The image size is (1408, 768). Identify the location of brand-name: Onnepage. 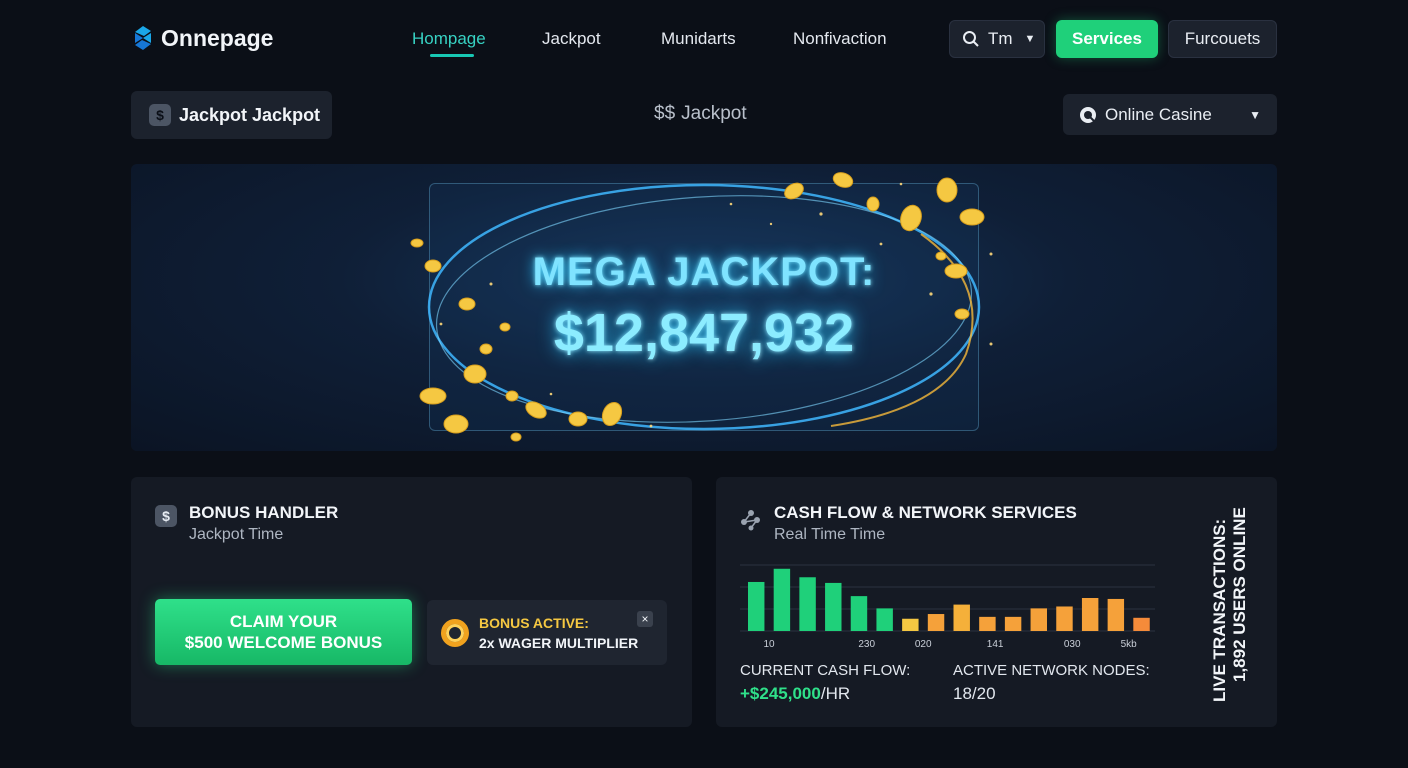
(217, 37).